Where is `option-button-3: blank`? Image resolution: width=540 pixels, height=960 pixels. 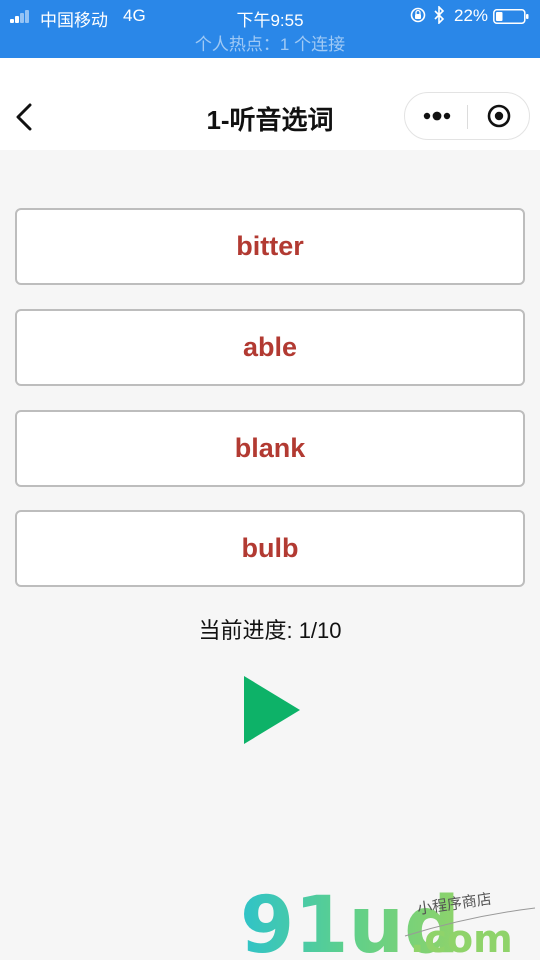
option-button-3: blank is located at coordinates (270, 448).